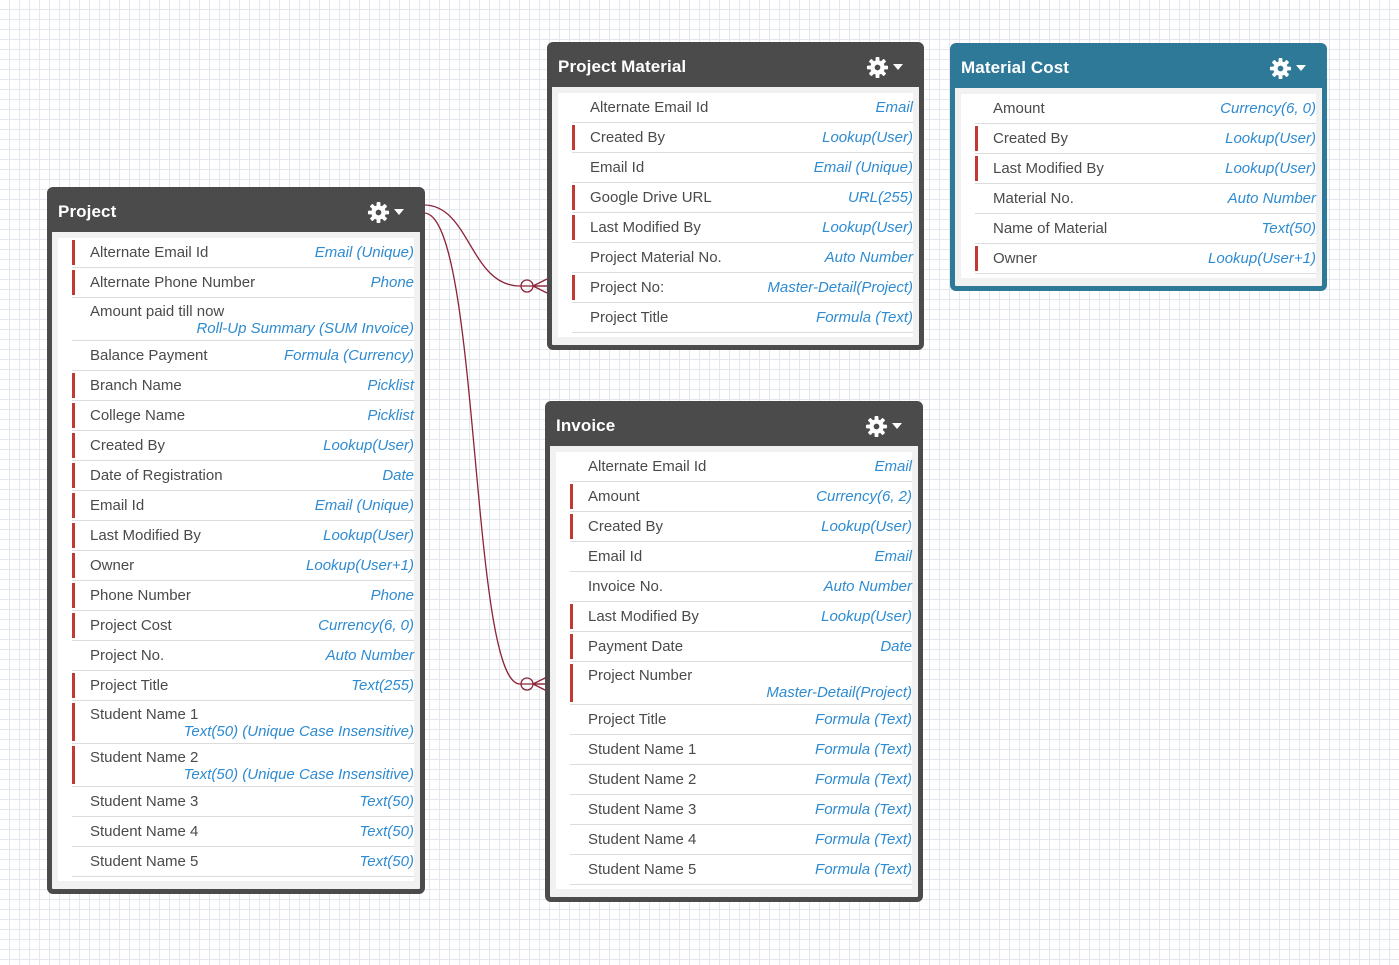 This screenshot has width=1399, height=965. What do you see at coordinates (1145, 199) in the screenshot?
I see `field-row: Material No. Auto Number` at bounding box center [1145, 199].